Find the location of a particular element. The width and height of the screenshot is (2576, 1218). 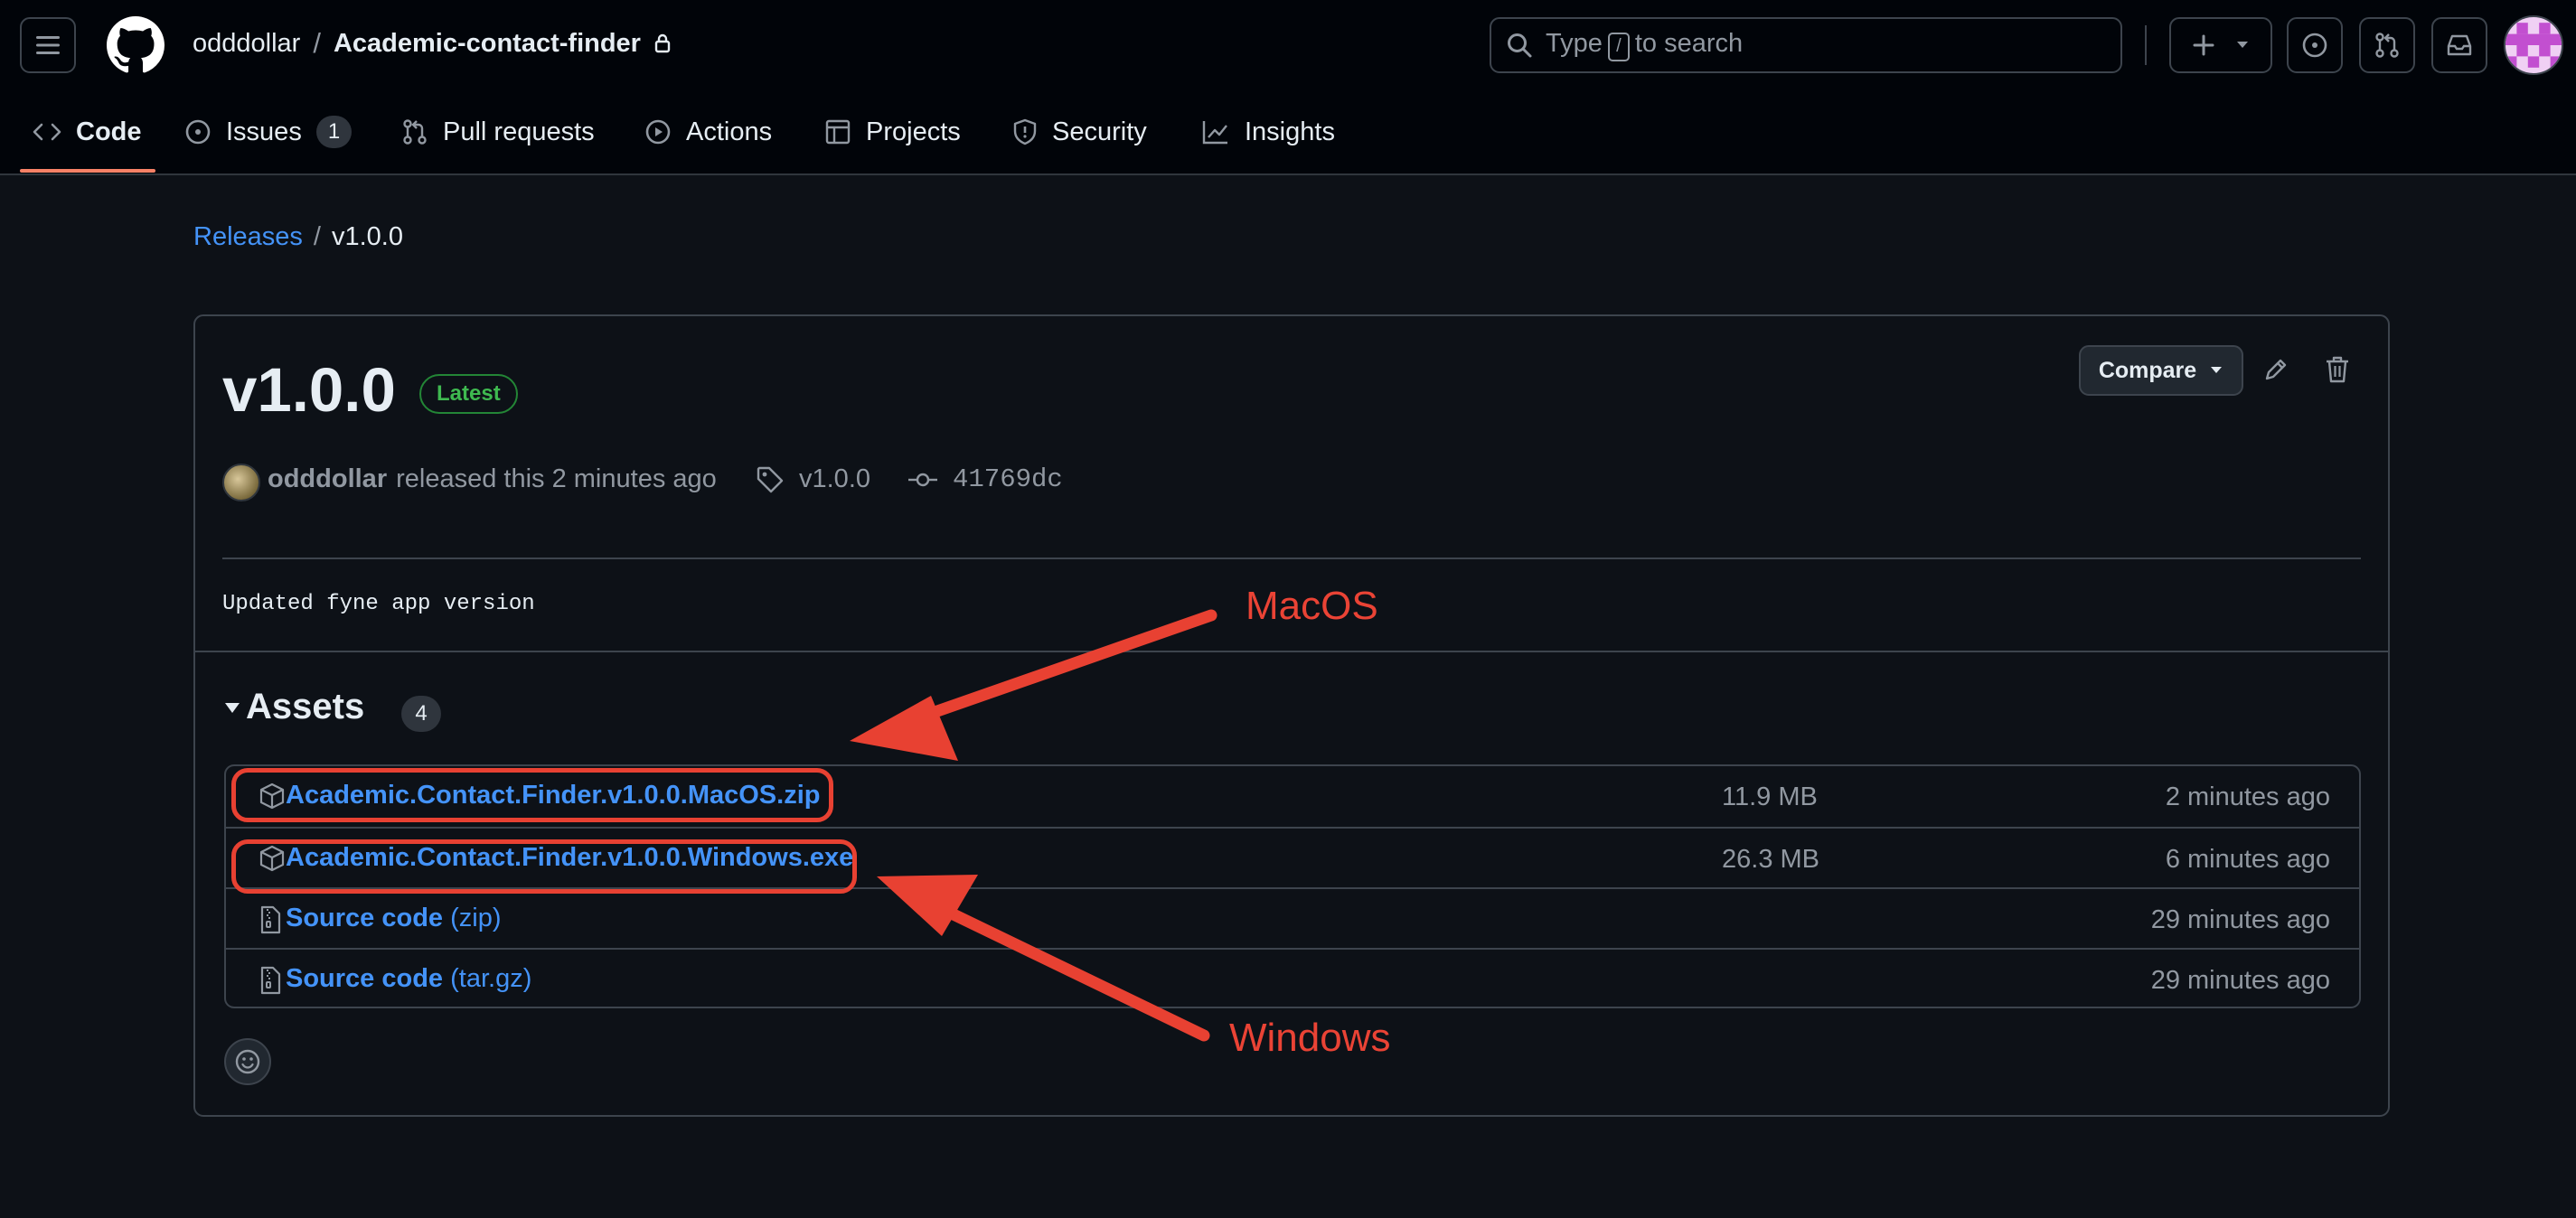

arrow-to-windows is located at coordinates (1043, 958).